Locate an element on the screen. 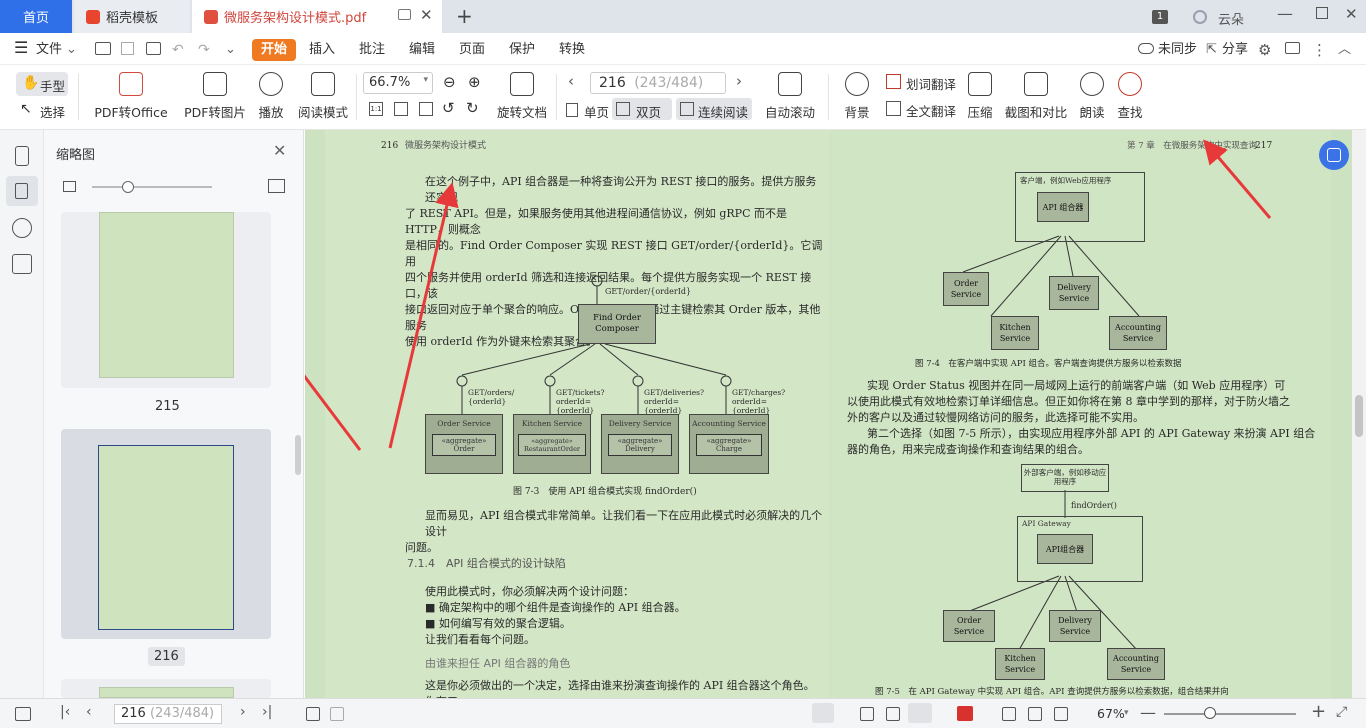  window-count-badge: 1 is located at coordinates (1160, 17).